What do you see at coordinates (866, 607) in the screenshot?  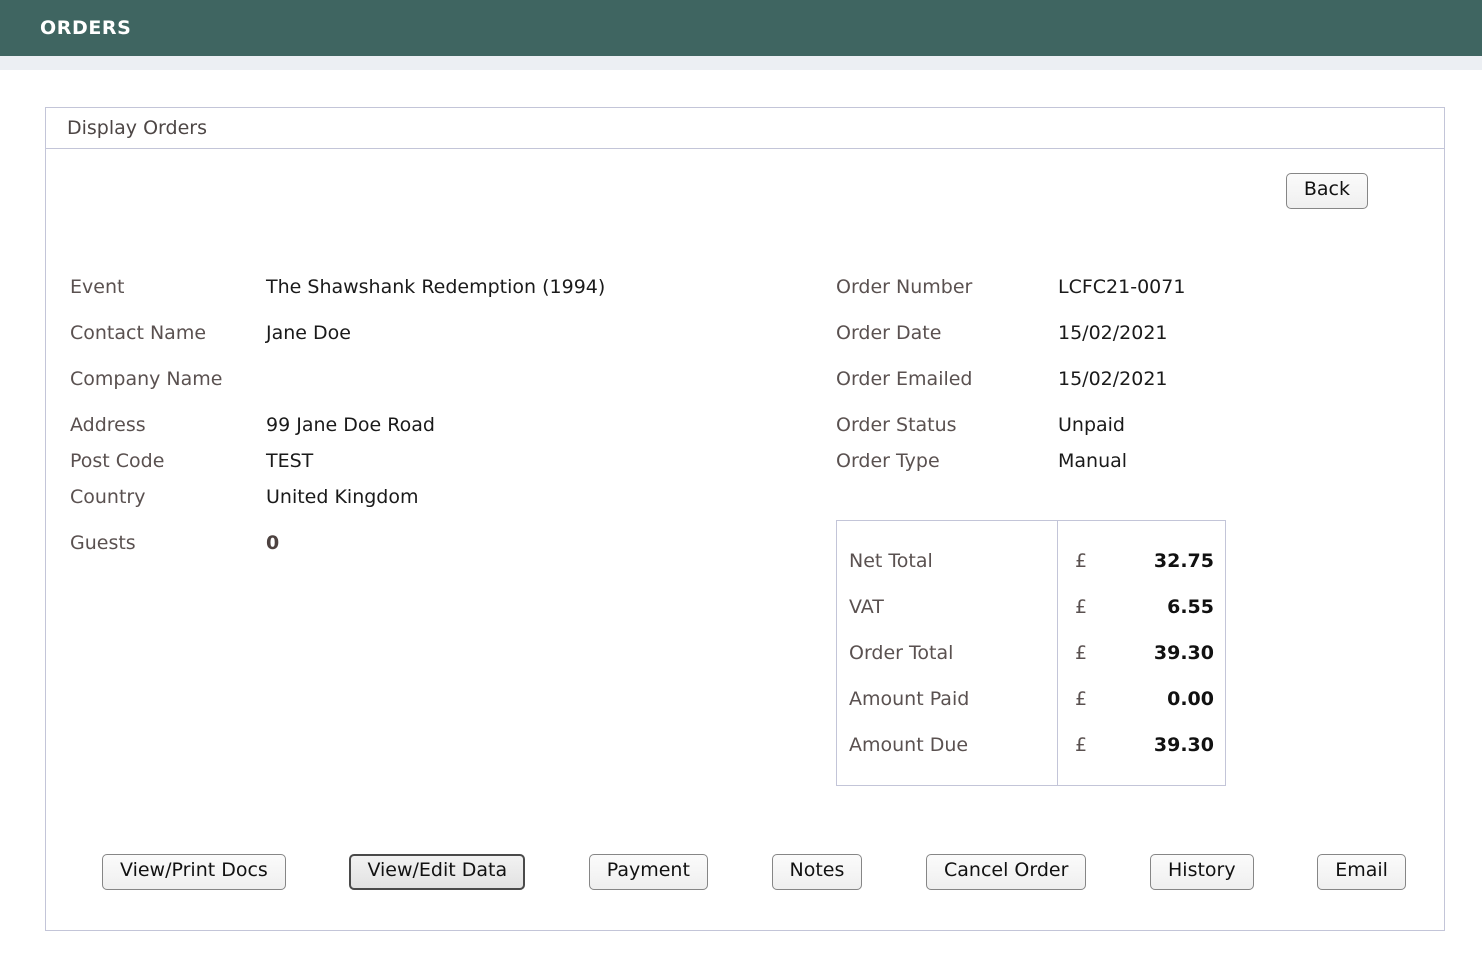 I see `totals-label: VAT` at bounding box center [866, 607].